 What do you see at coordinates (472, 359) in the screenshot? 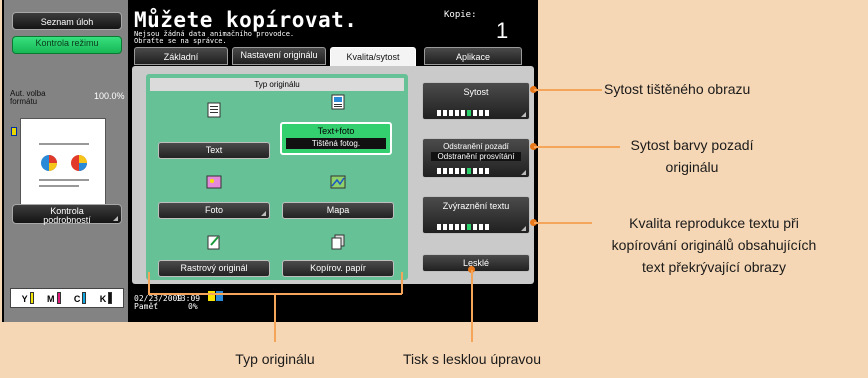
I see `callout-glossy: Tisk s lesklou úpravou` at bounding box center [472, 359].